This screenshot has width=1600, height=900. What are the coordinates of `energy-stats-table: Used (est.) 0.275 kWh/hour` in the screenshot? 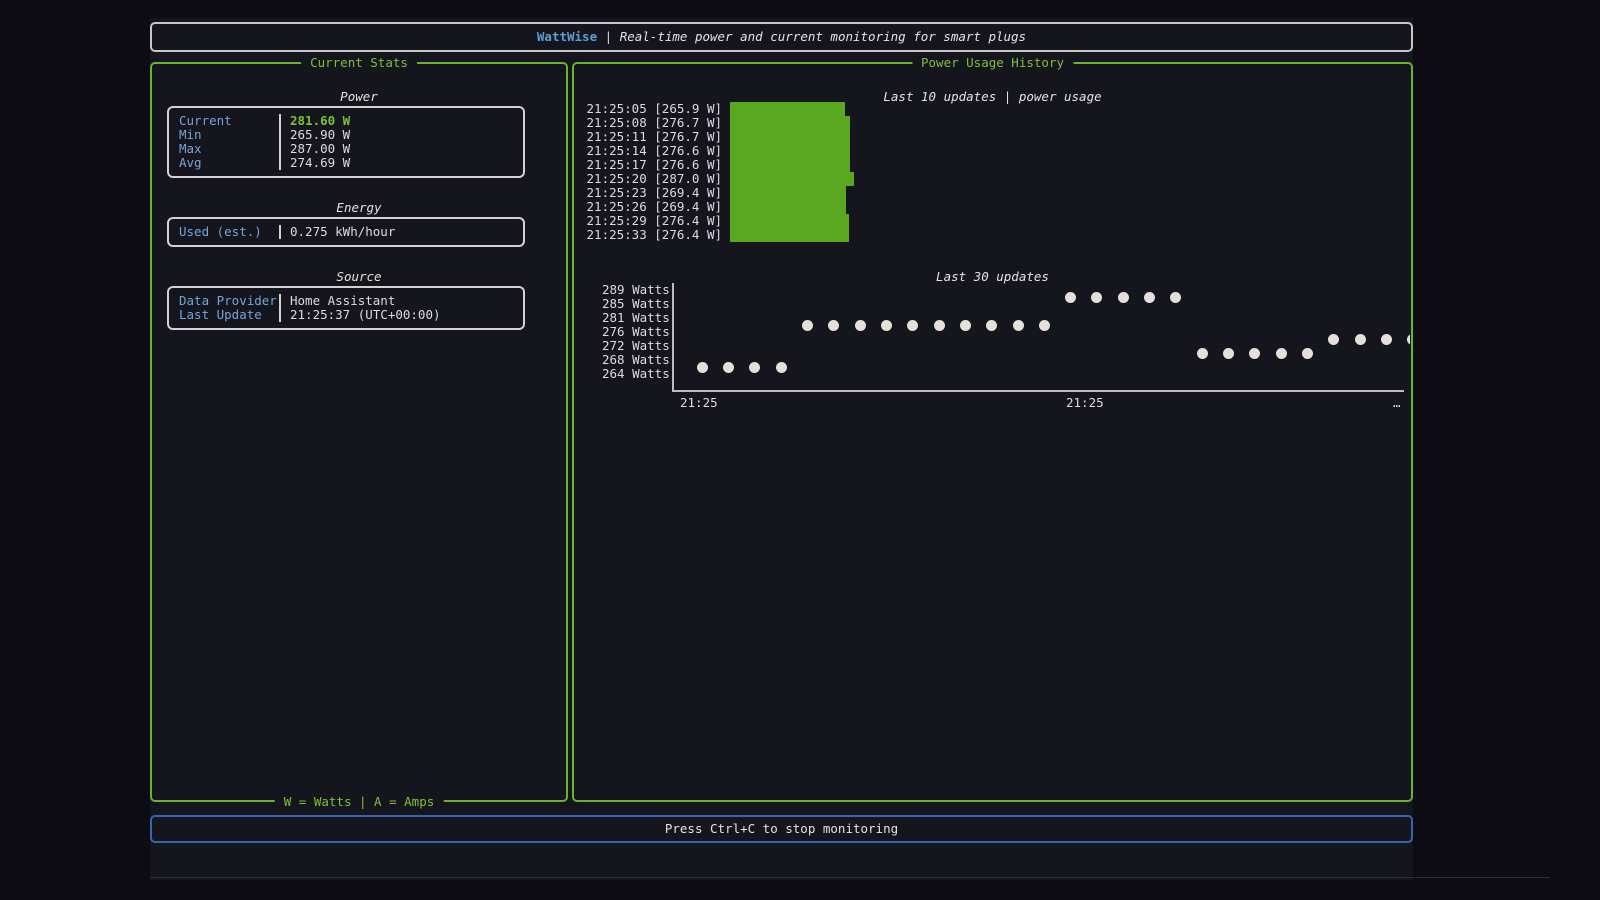 It's located at (346, 232).